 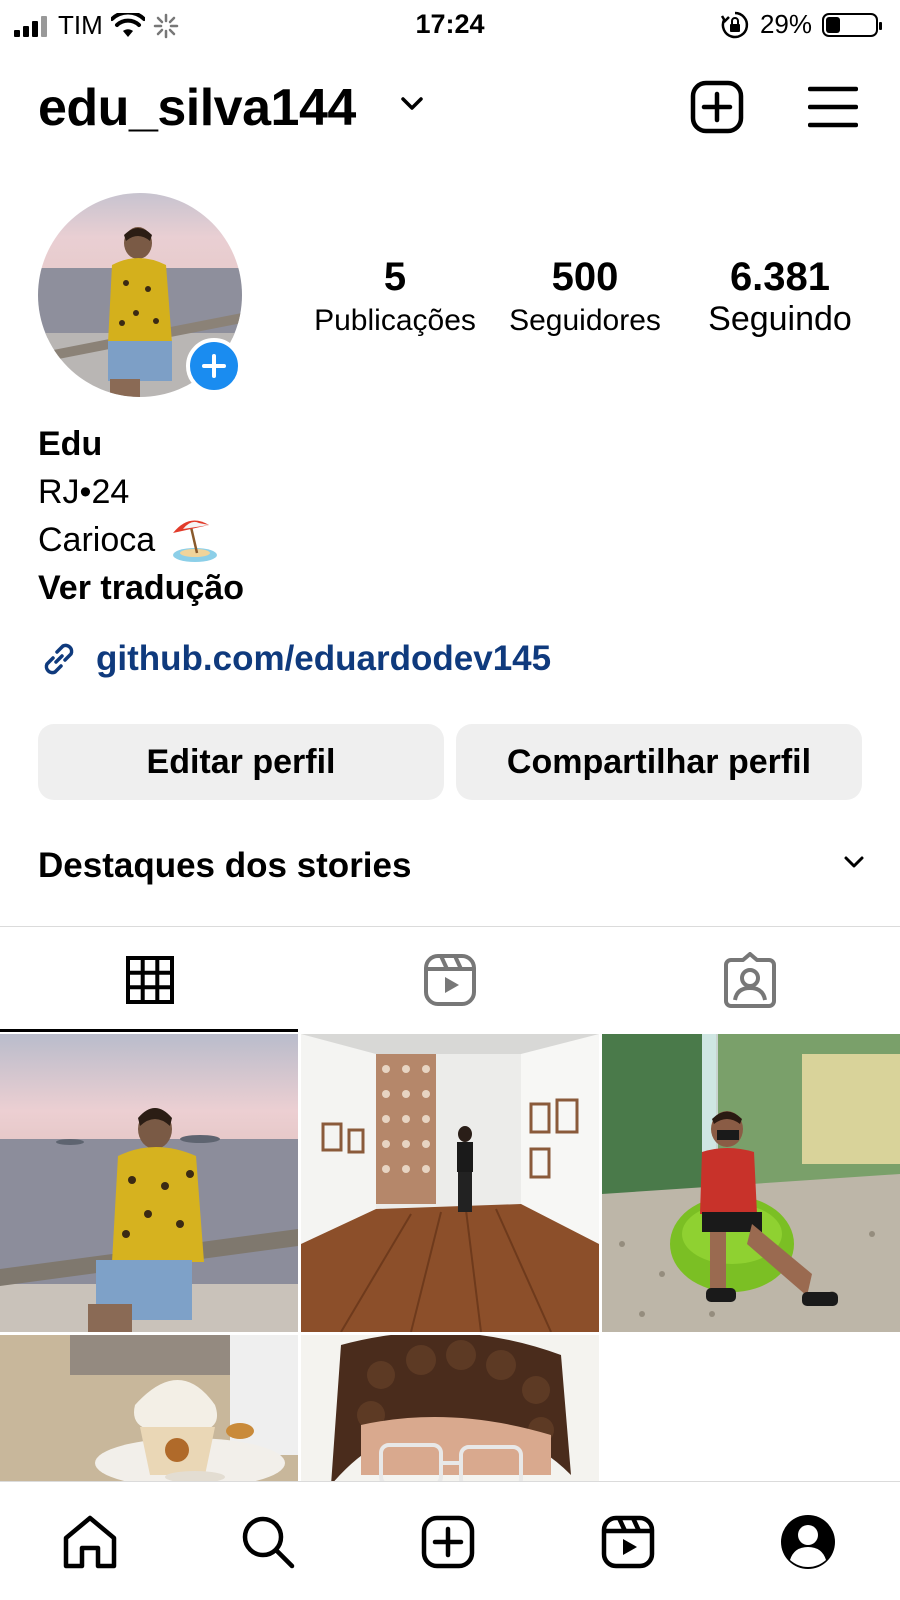 What do you see at coordinates (97, 540) in the screenshot?
I see `bio-line-2: Carioca` at bounding box center [97, 540].